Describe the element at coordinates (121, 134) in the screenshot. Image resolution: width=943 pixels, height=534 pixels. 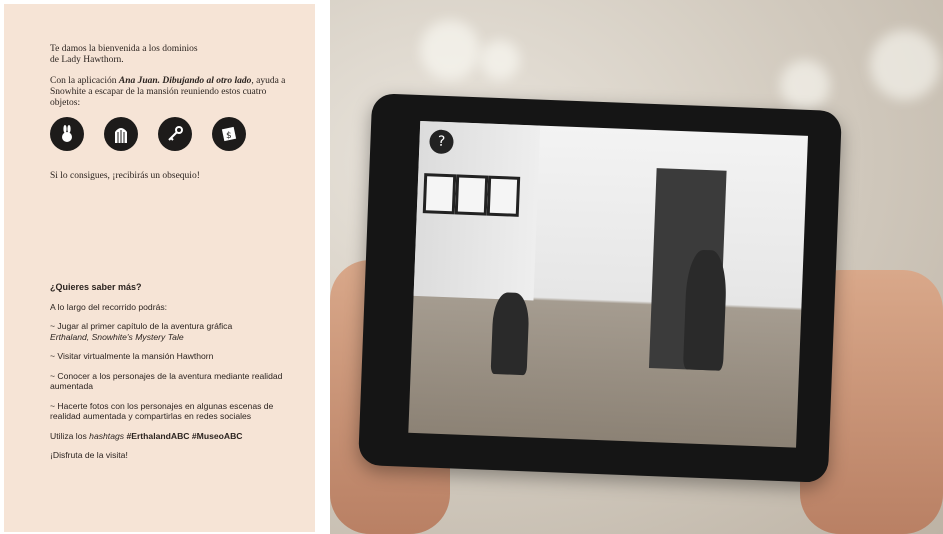
I see `cage-icon` at that location.